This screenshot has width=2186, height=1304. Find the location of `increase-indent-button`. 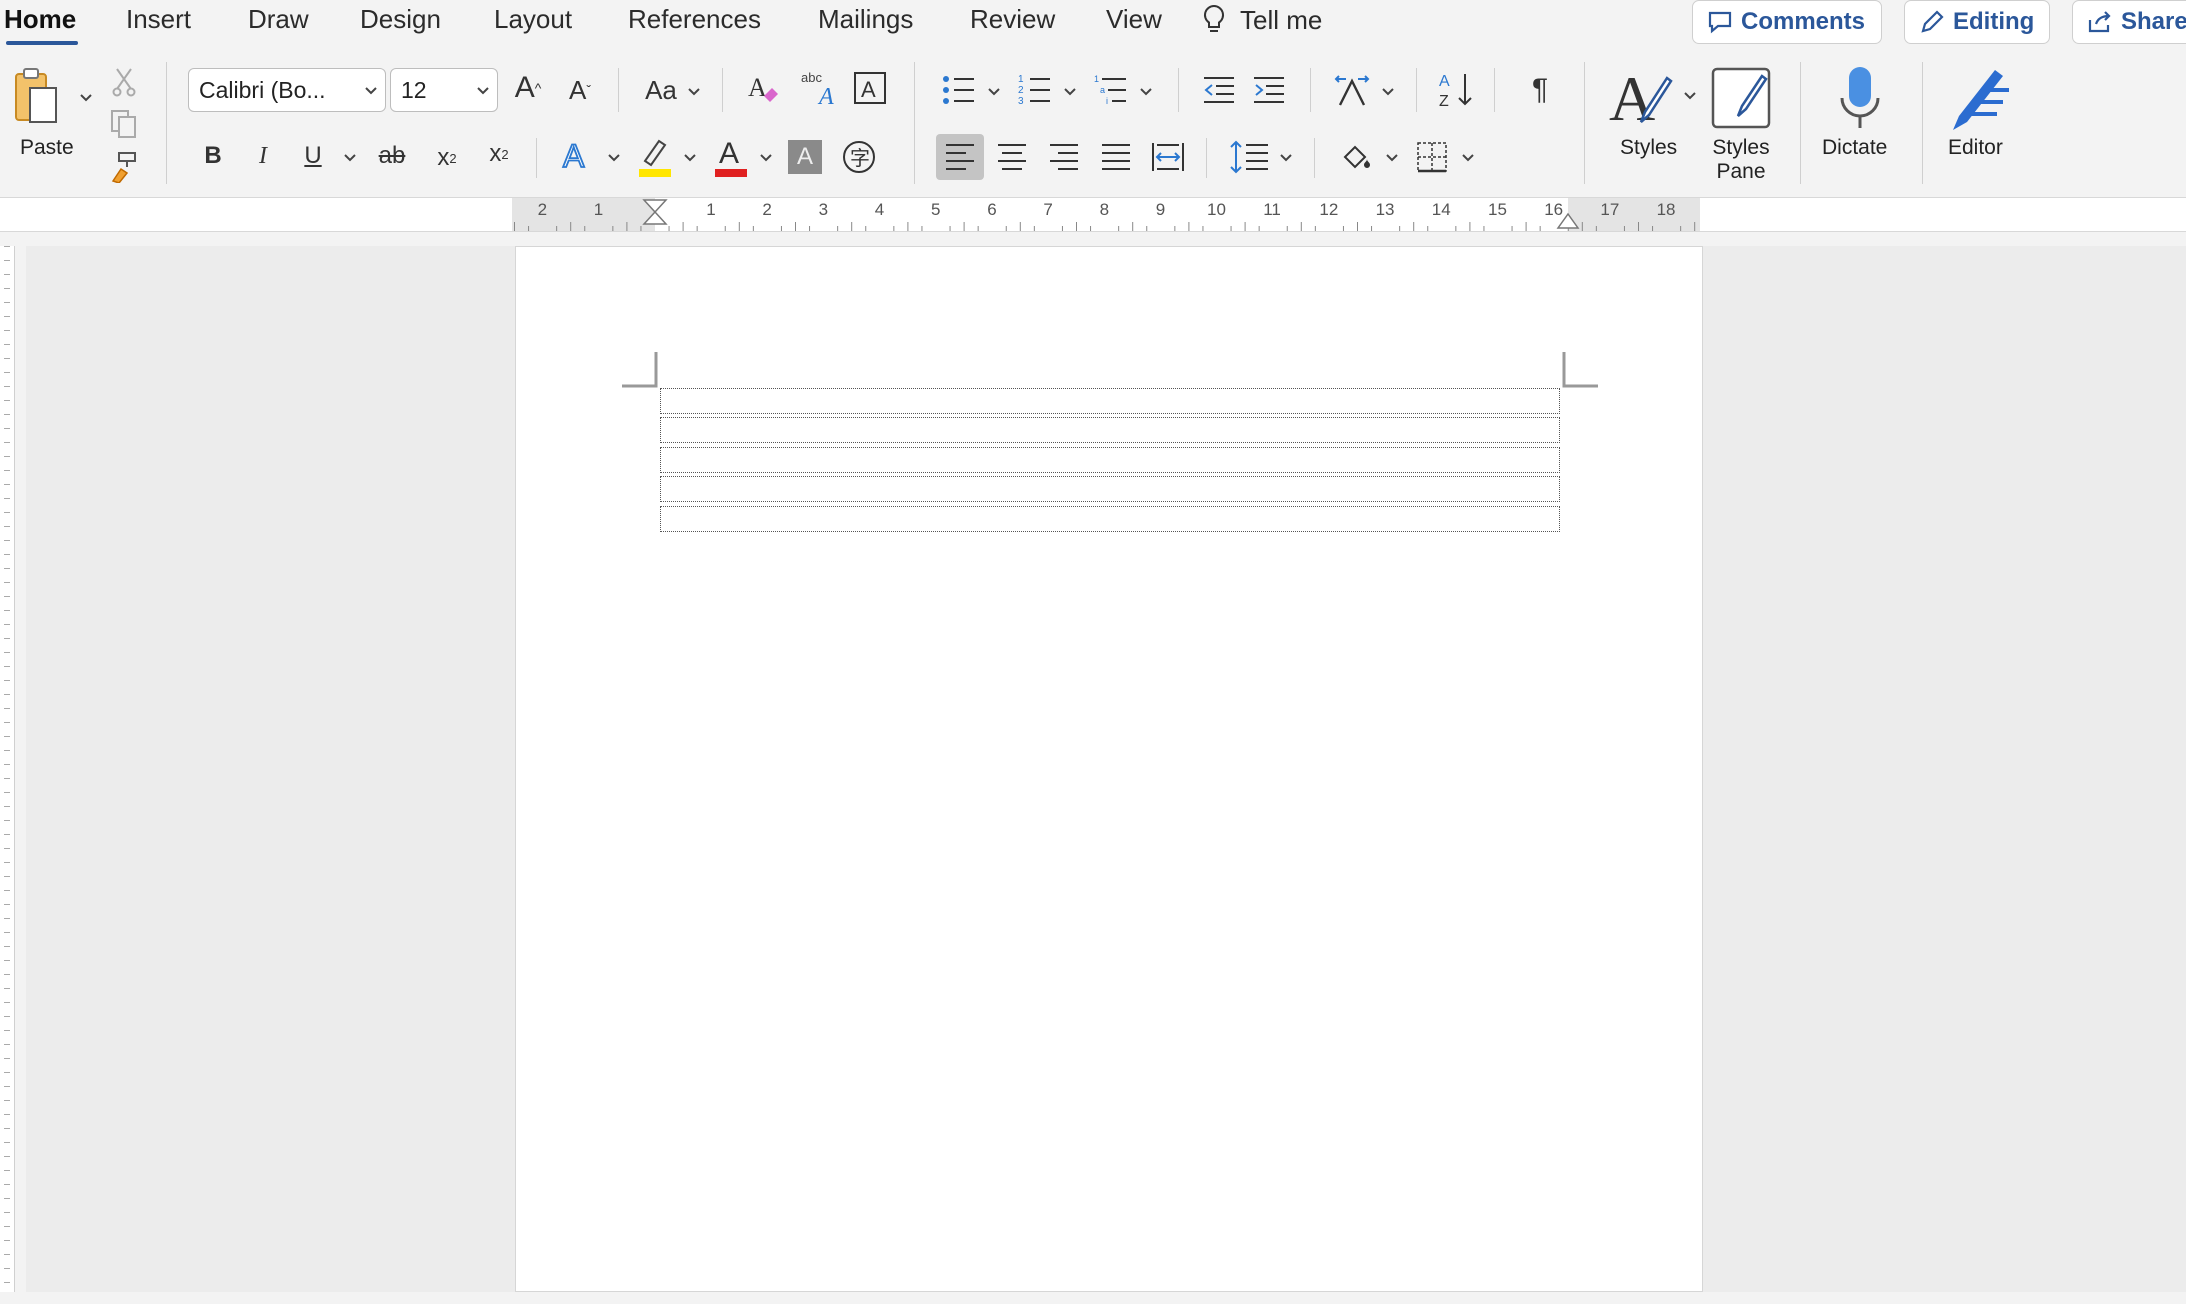

increase-indent-button is located at coordinates (1269, 90).